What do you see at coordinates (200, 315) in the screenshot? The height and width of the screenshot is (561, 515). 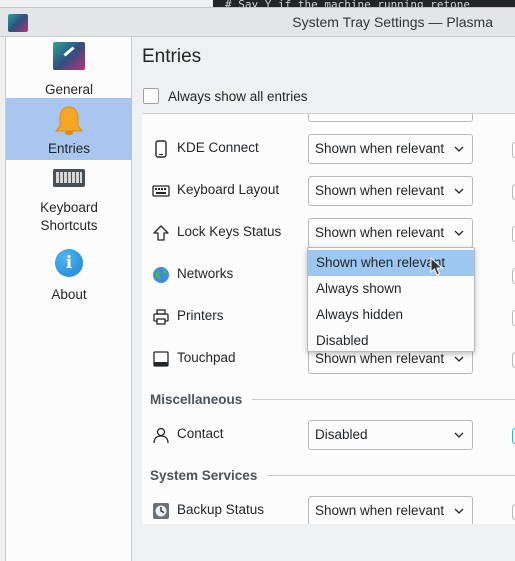 I see `entry-label: Printers` at bounding box center [200, 315].